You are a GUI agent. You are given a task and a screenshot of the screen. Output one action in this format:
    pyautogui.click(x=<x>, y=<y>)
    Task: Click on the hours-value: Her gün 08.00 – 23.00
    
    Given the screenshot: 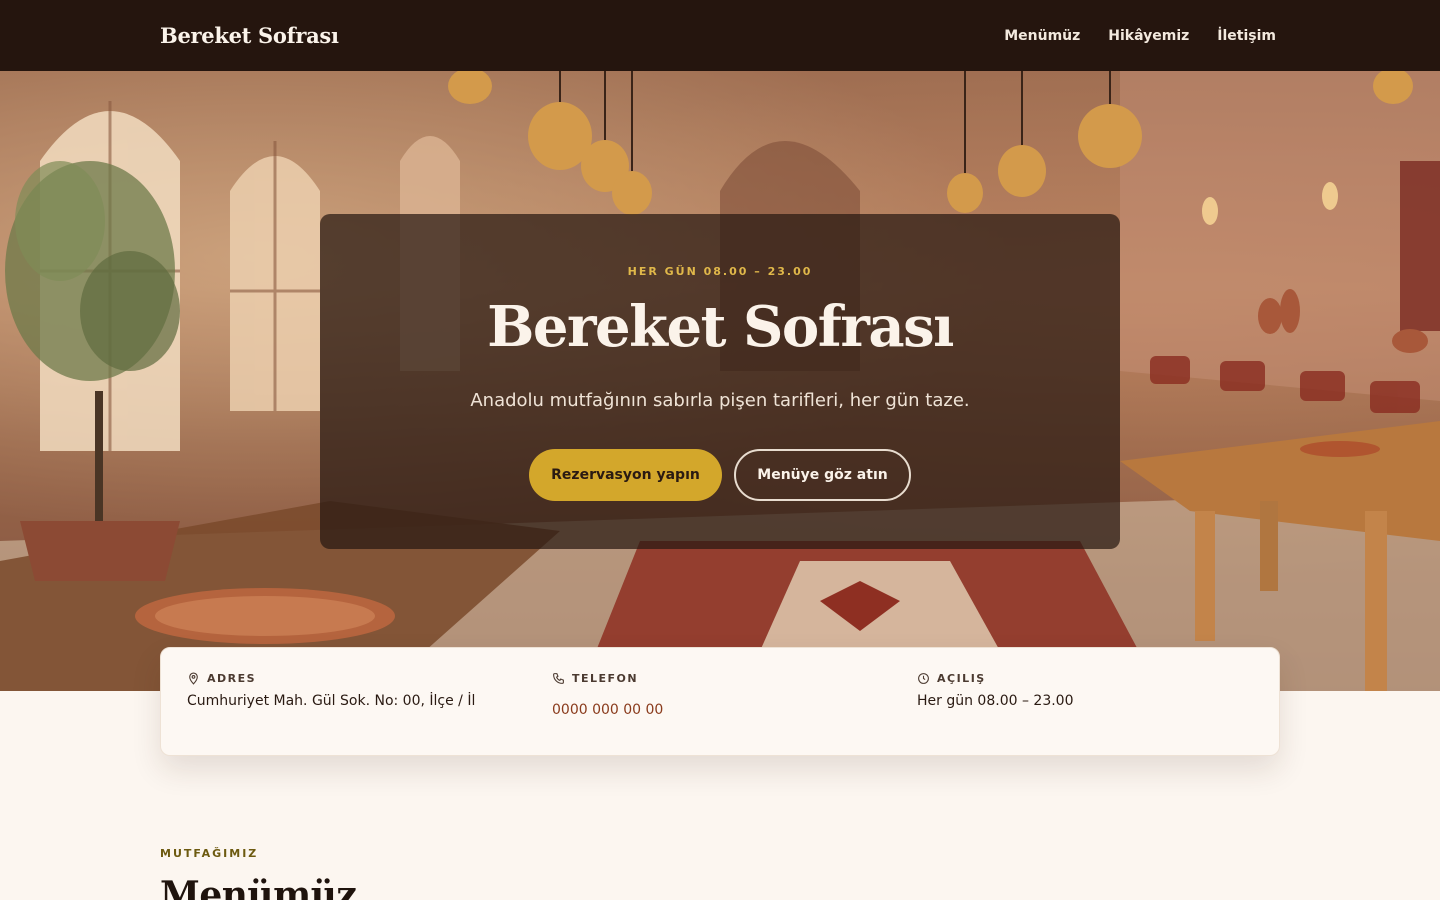 What is the action you would take?
    pyautogui.click(x=995, y=701)
    